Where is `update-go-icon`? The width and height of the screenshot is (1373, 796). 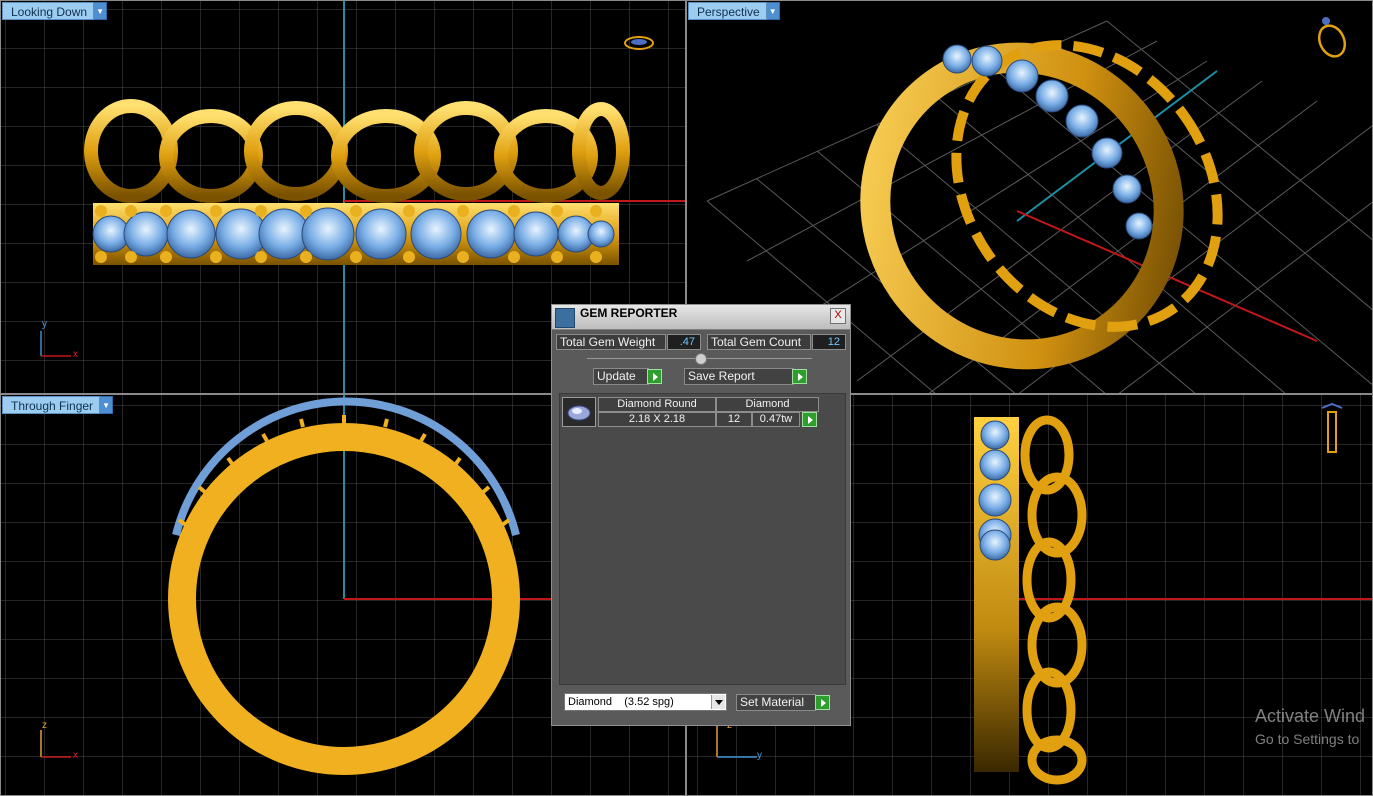 update-go-icon is located at coordinates (654, 376).